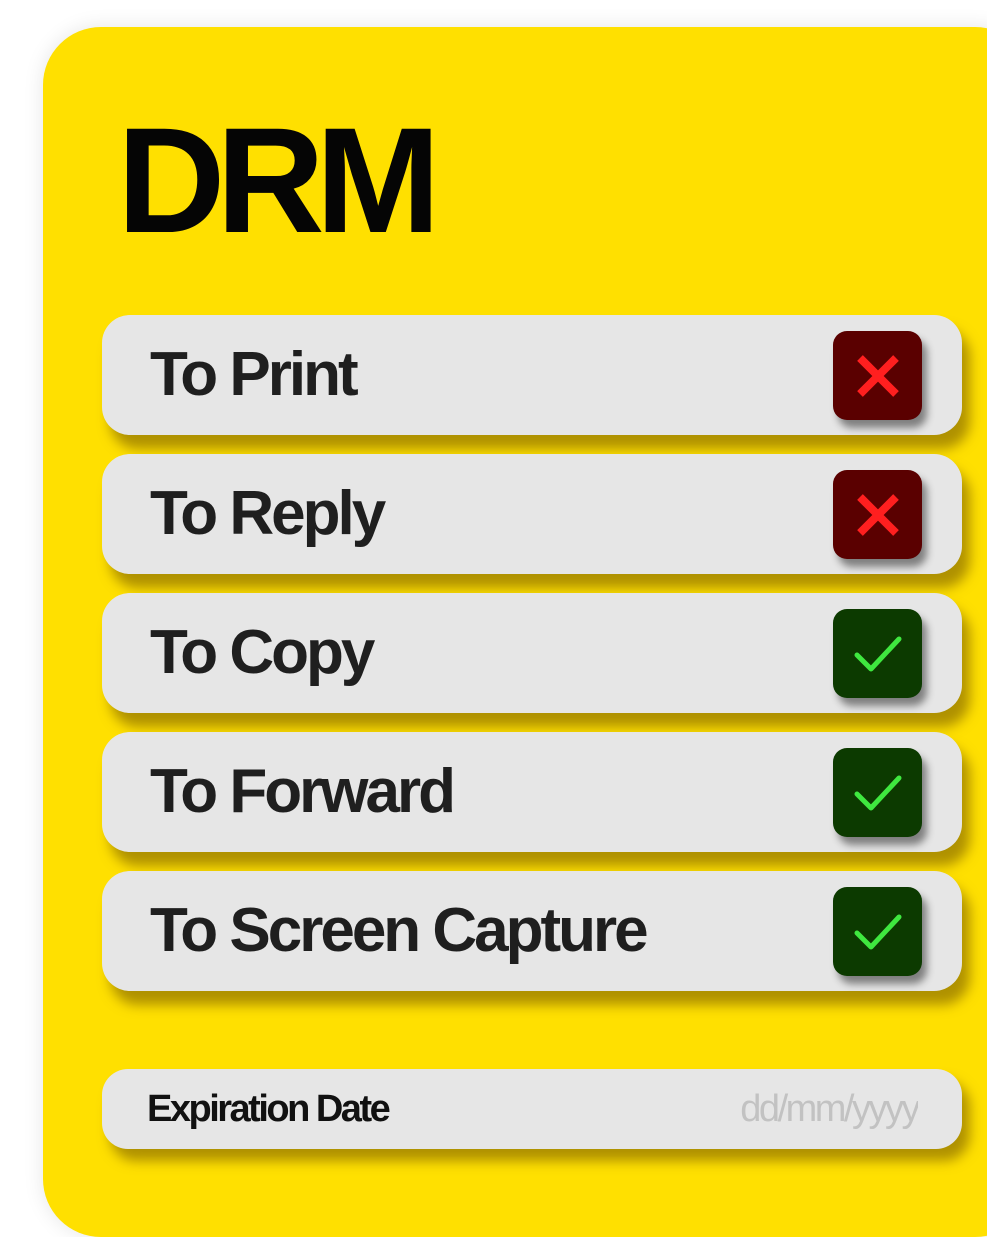 This screenshot has width=987, height=1237. Describe the element at coordinates (532, 792) in the screenshot. I see `permission-row-forward: To Forward` at that location.